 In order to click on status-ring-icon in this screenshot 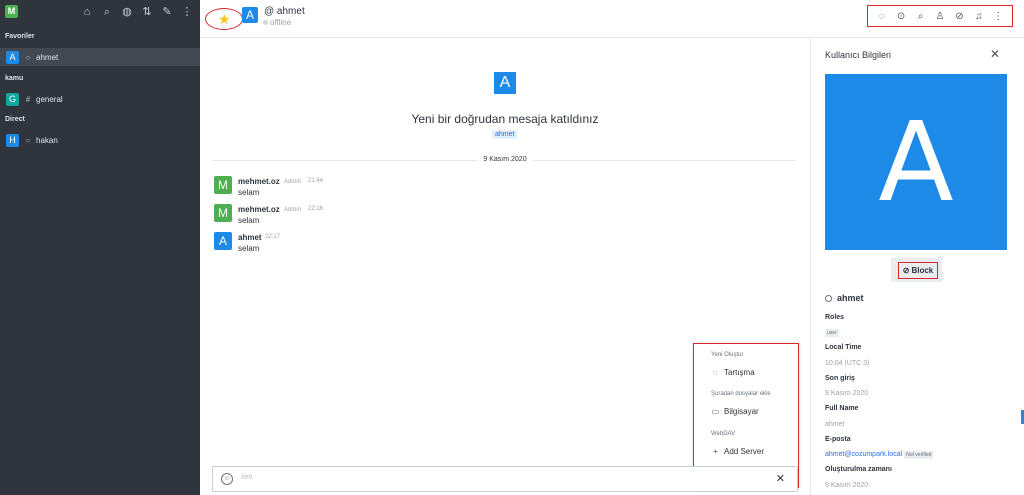, I will do `click(828, 298)`.